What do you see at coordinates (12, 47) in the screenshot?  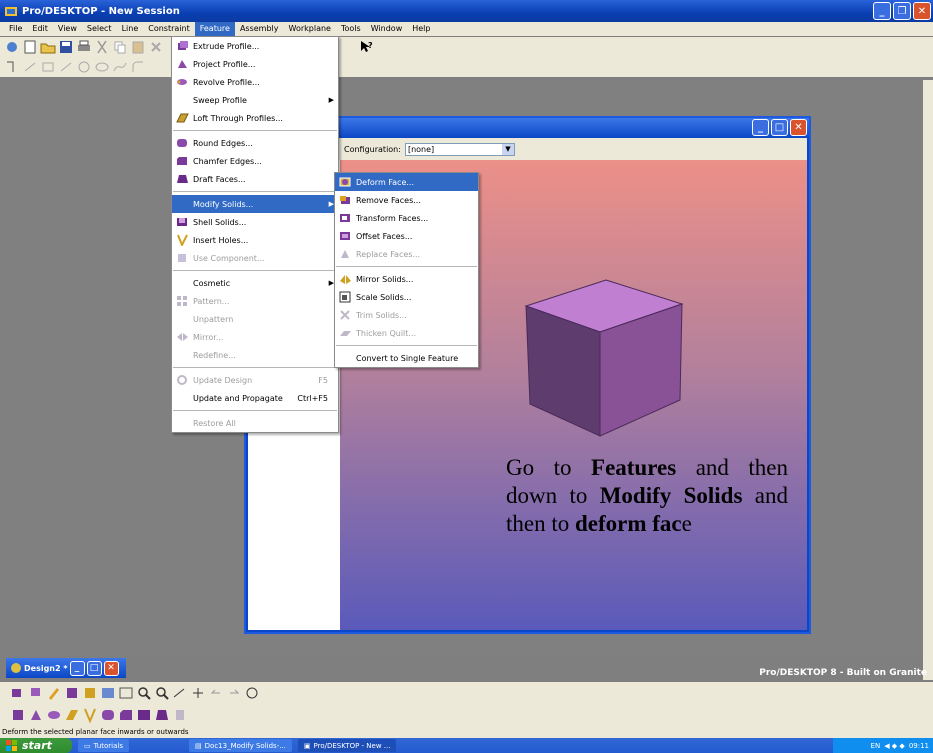 I see `new-design-icon` at bounding box center [12, 47].